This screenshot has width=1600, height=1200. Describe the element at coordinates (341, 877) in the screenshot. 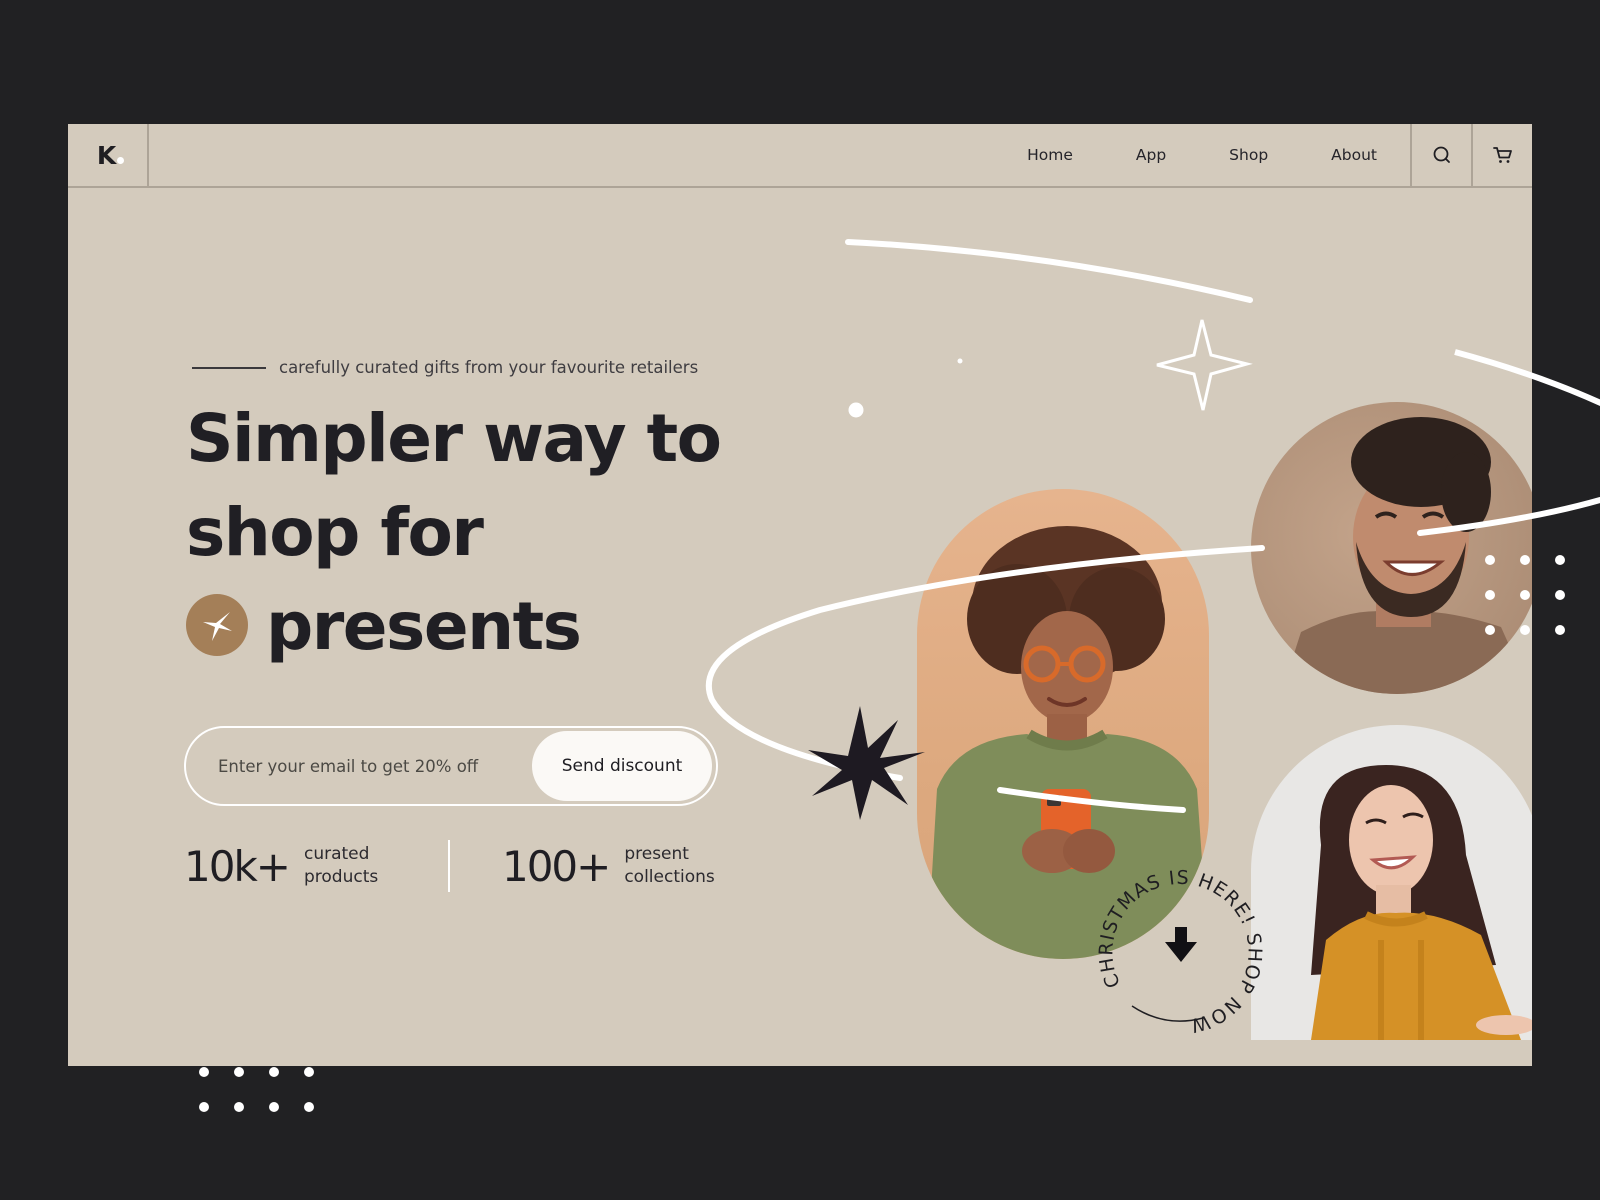

I see `stat-label-line-2: products` at that location.